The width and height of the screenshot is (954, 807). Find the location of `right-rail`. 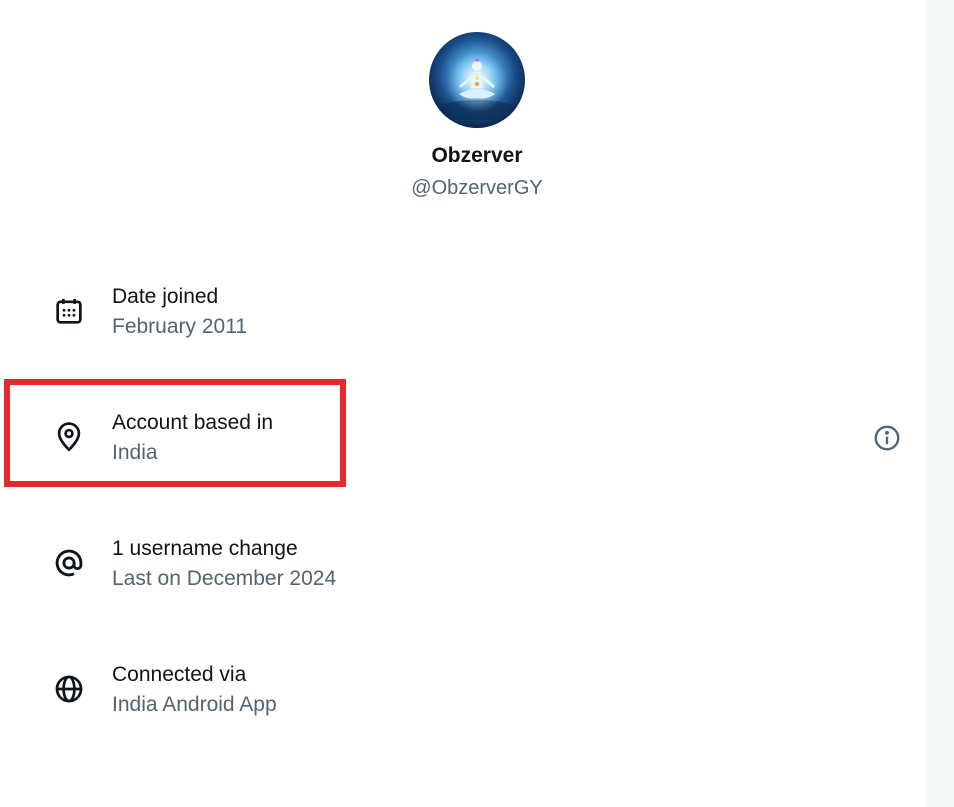

right-rail is located at coordinates (940, 403).